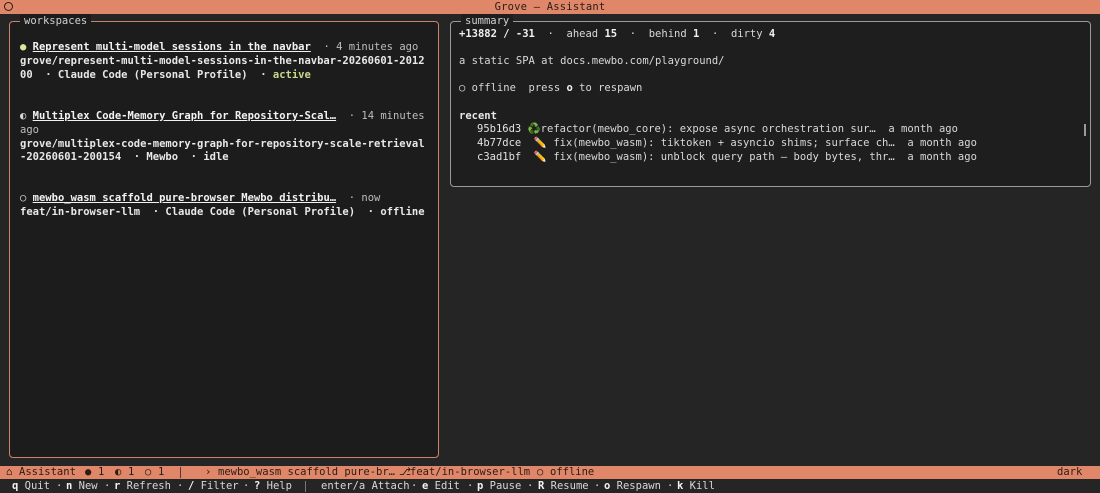 The height and width of the screenshot is (493, 1100). What do you see at coordinates (478, 116) in the screenshot?
I see `recent-heading: recent` at bounding box center [478, 116].